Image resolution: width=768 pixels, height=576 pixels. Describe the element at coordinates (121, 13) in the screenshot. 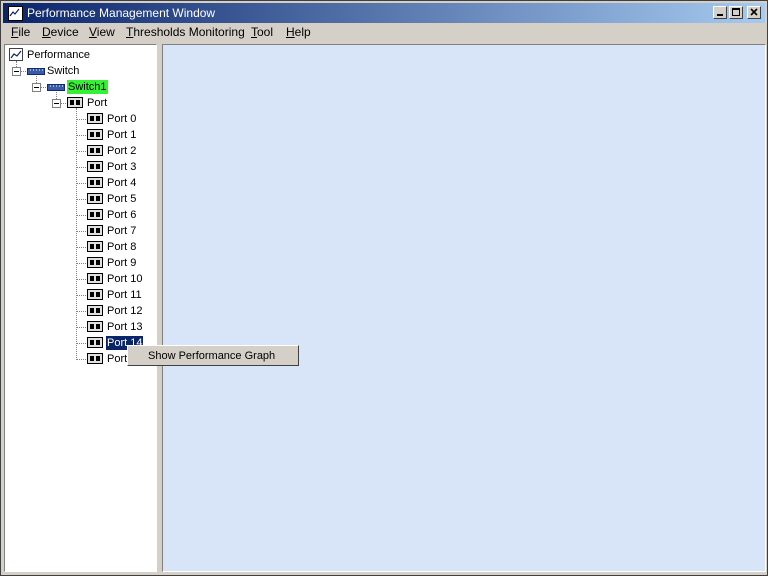

I see `window-title: Performance Management Window` at that location.